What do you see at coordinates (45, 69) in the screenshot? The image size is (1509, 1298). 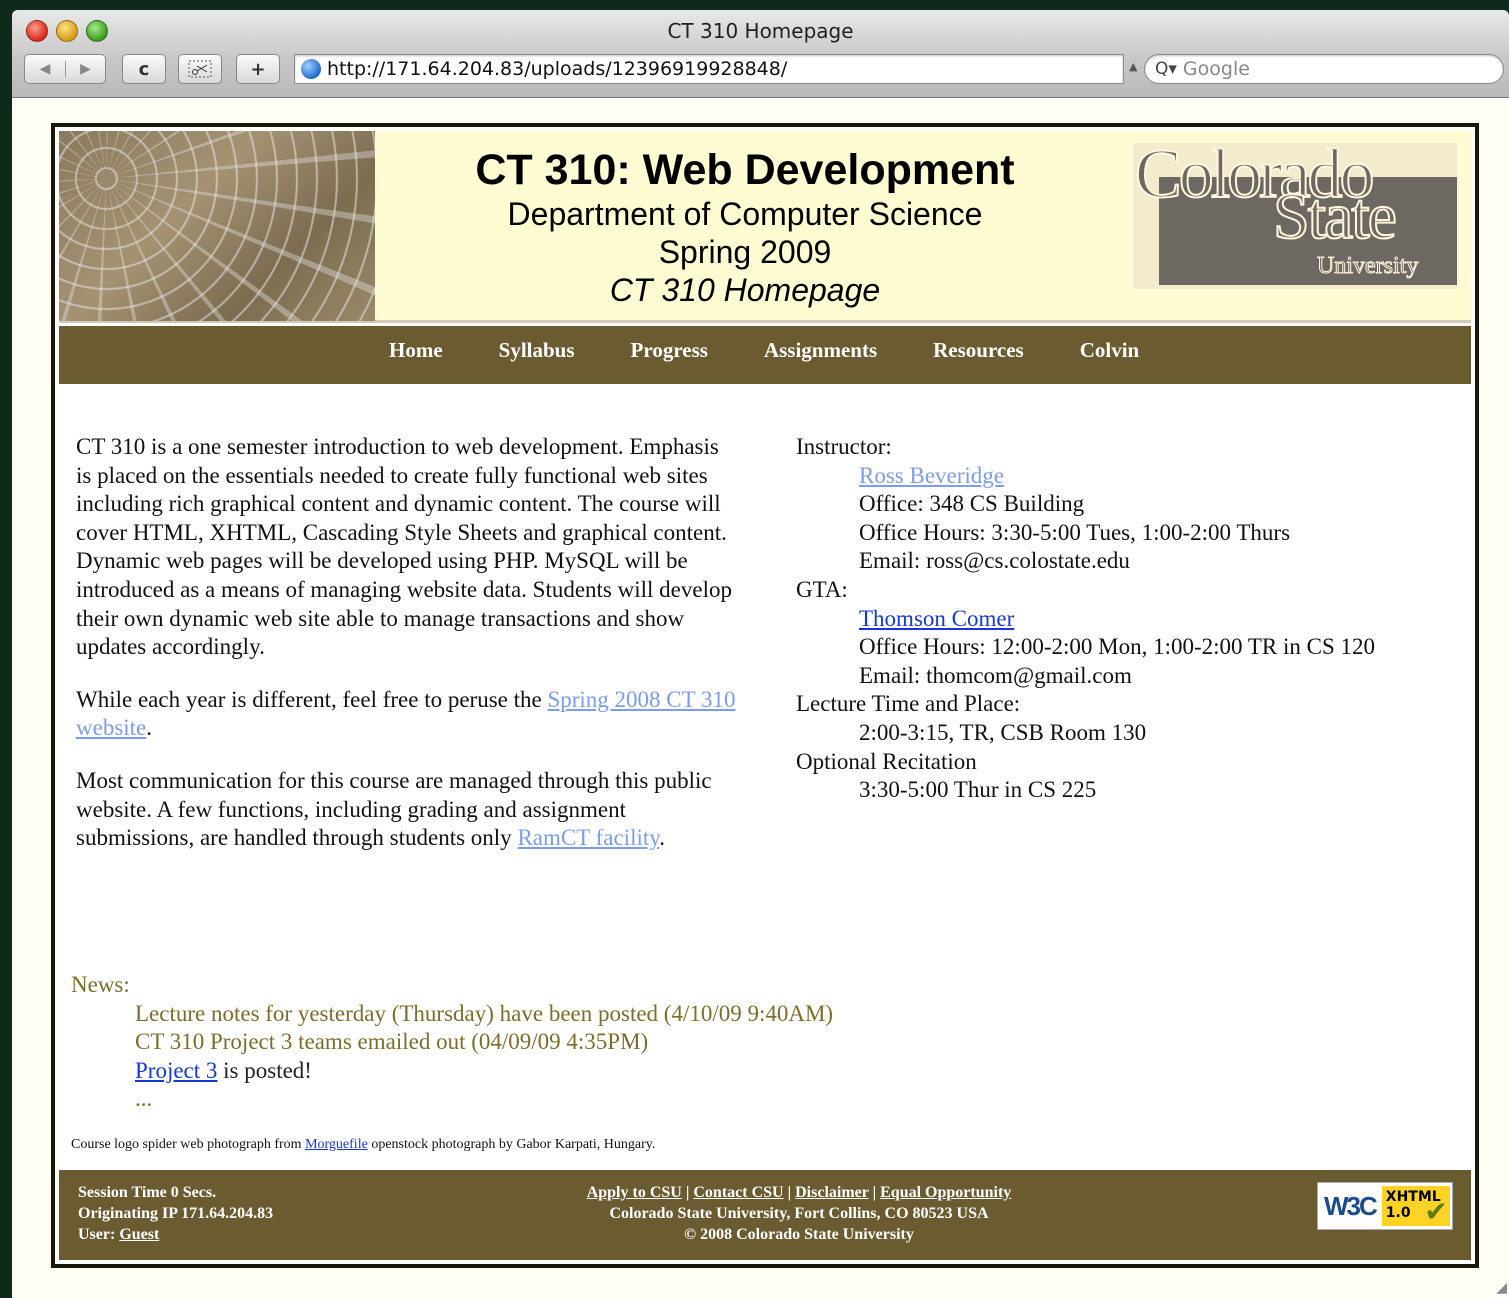 I see `back-button: ◀` at bounding box center [45, 69].